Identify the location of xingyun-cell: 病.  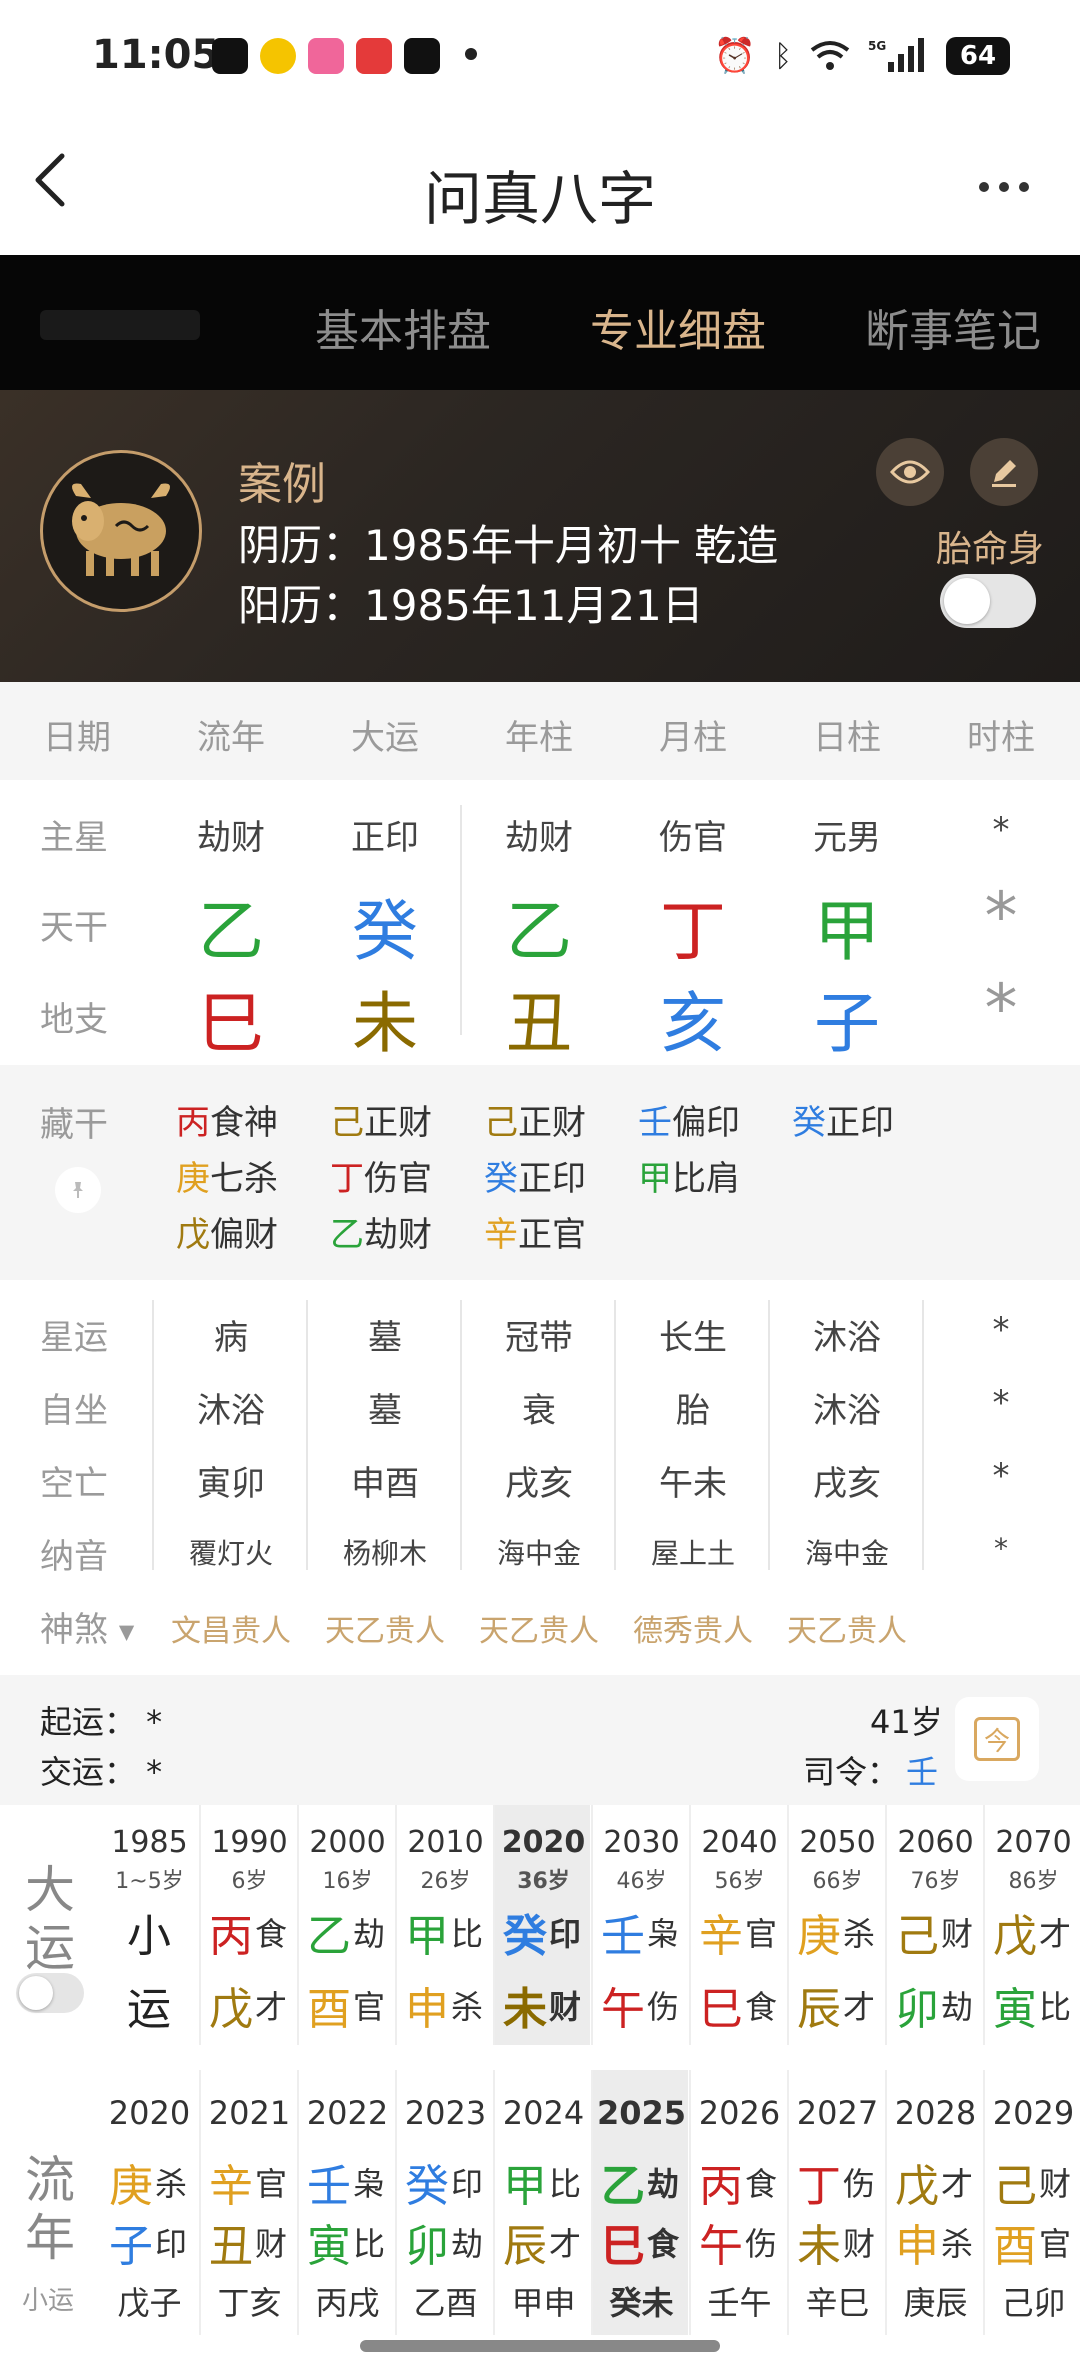
(231, 1338).